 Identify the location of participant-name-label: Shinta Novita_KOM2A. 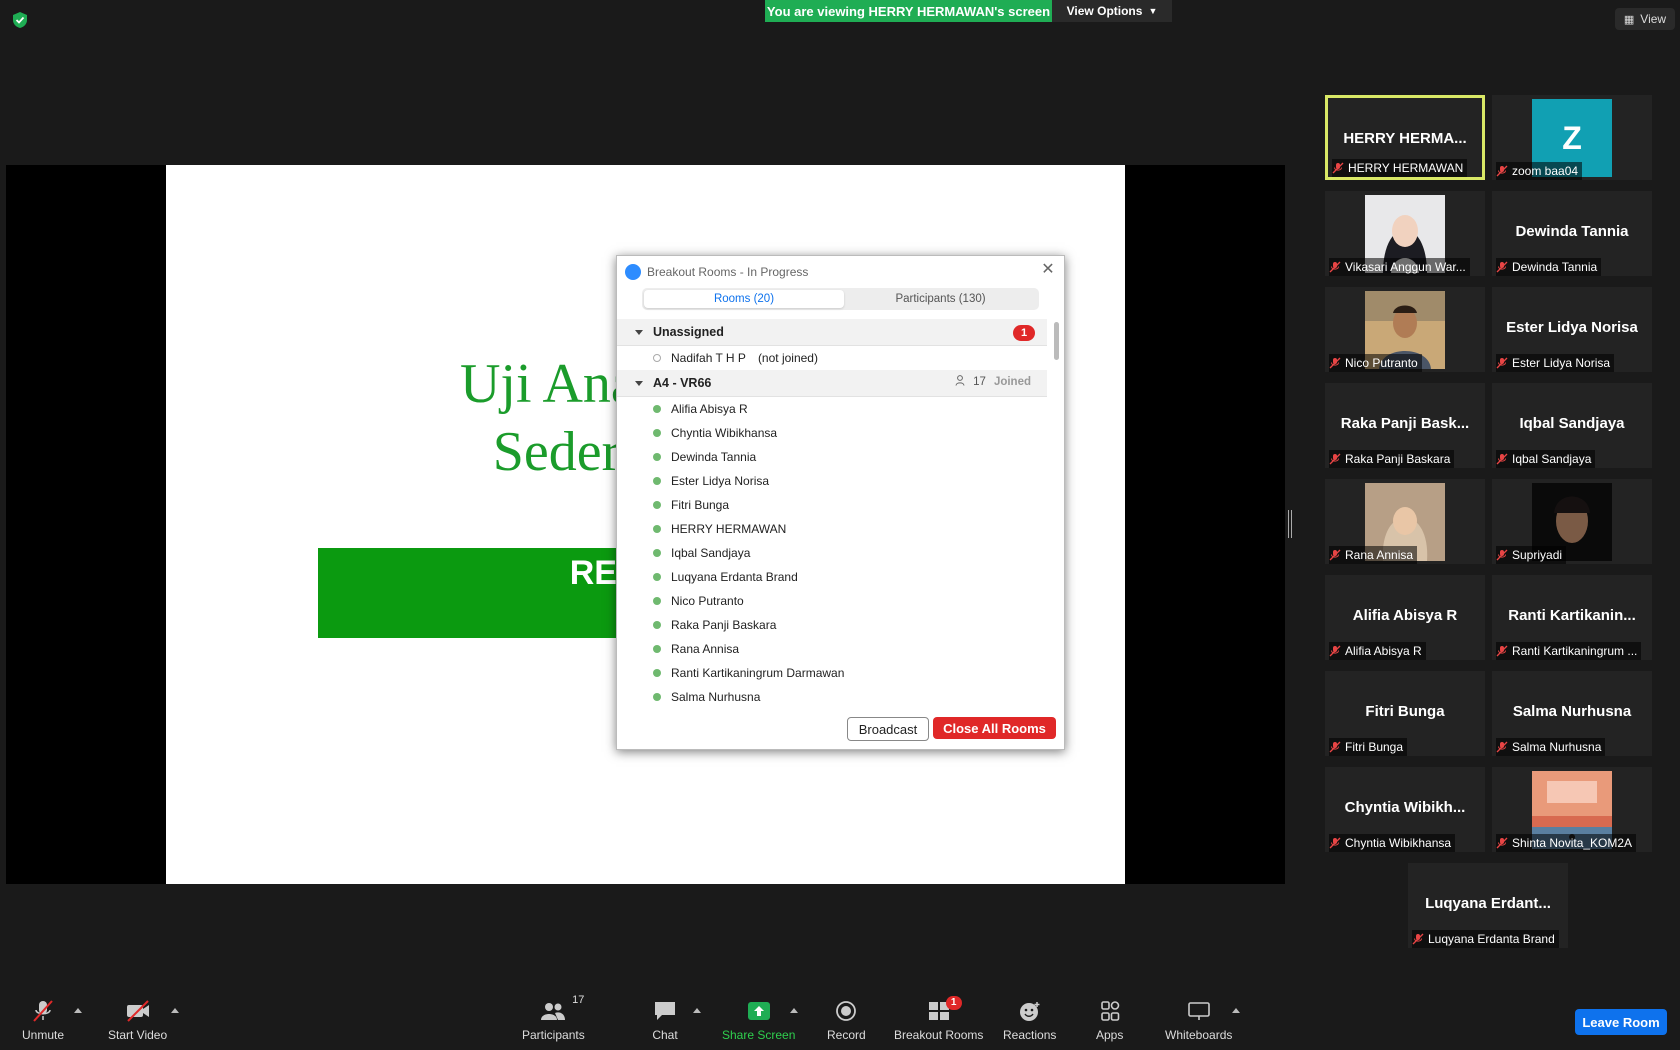
(1566, 843).